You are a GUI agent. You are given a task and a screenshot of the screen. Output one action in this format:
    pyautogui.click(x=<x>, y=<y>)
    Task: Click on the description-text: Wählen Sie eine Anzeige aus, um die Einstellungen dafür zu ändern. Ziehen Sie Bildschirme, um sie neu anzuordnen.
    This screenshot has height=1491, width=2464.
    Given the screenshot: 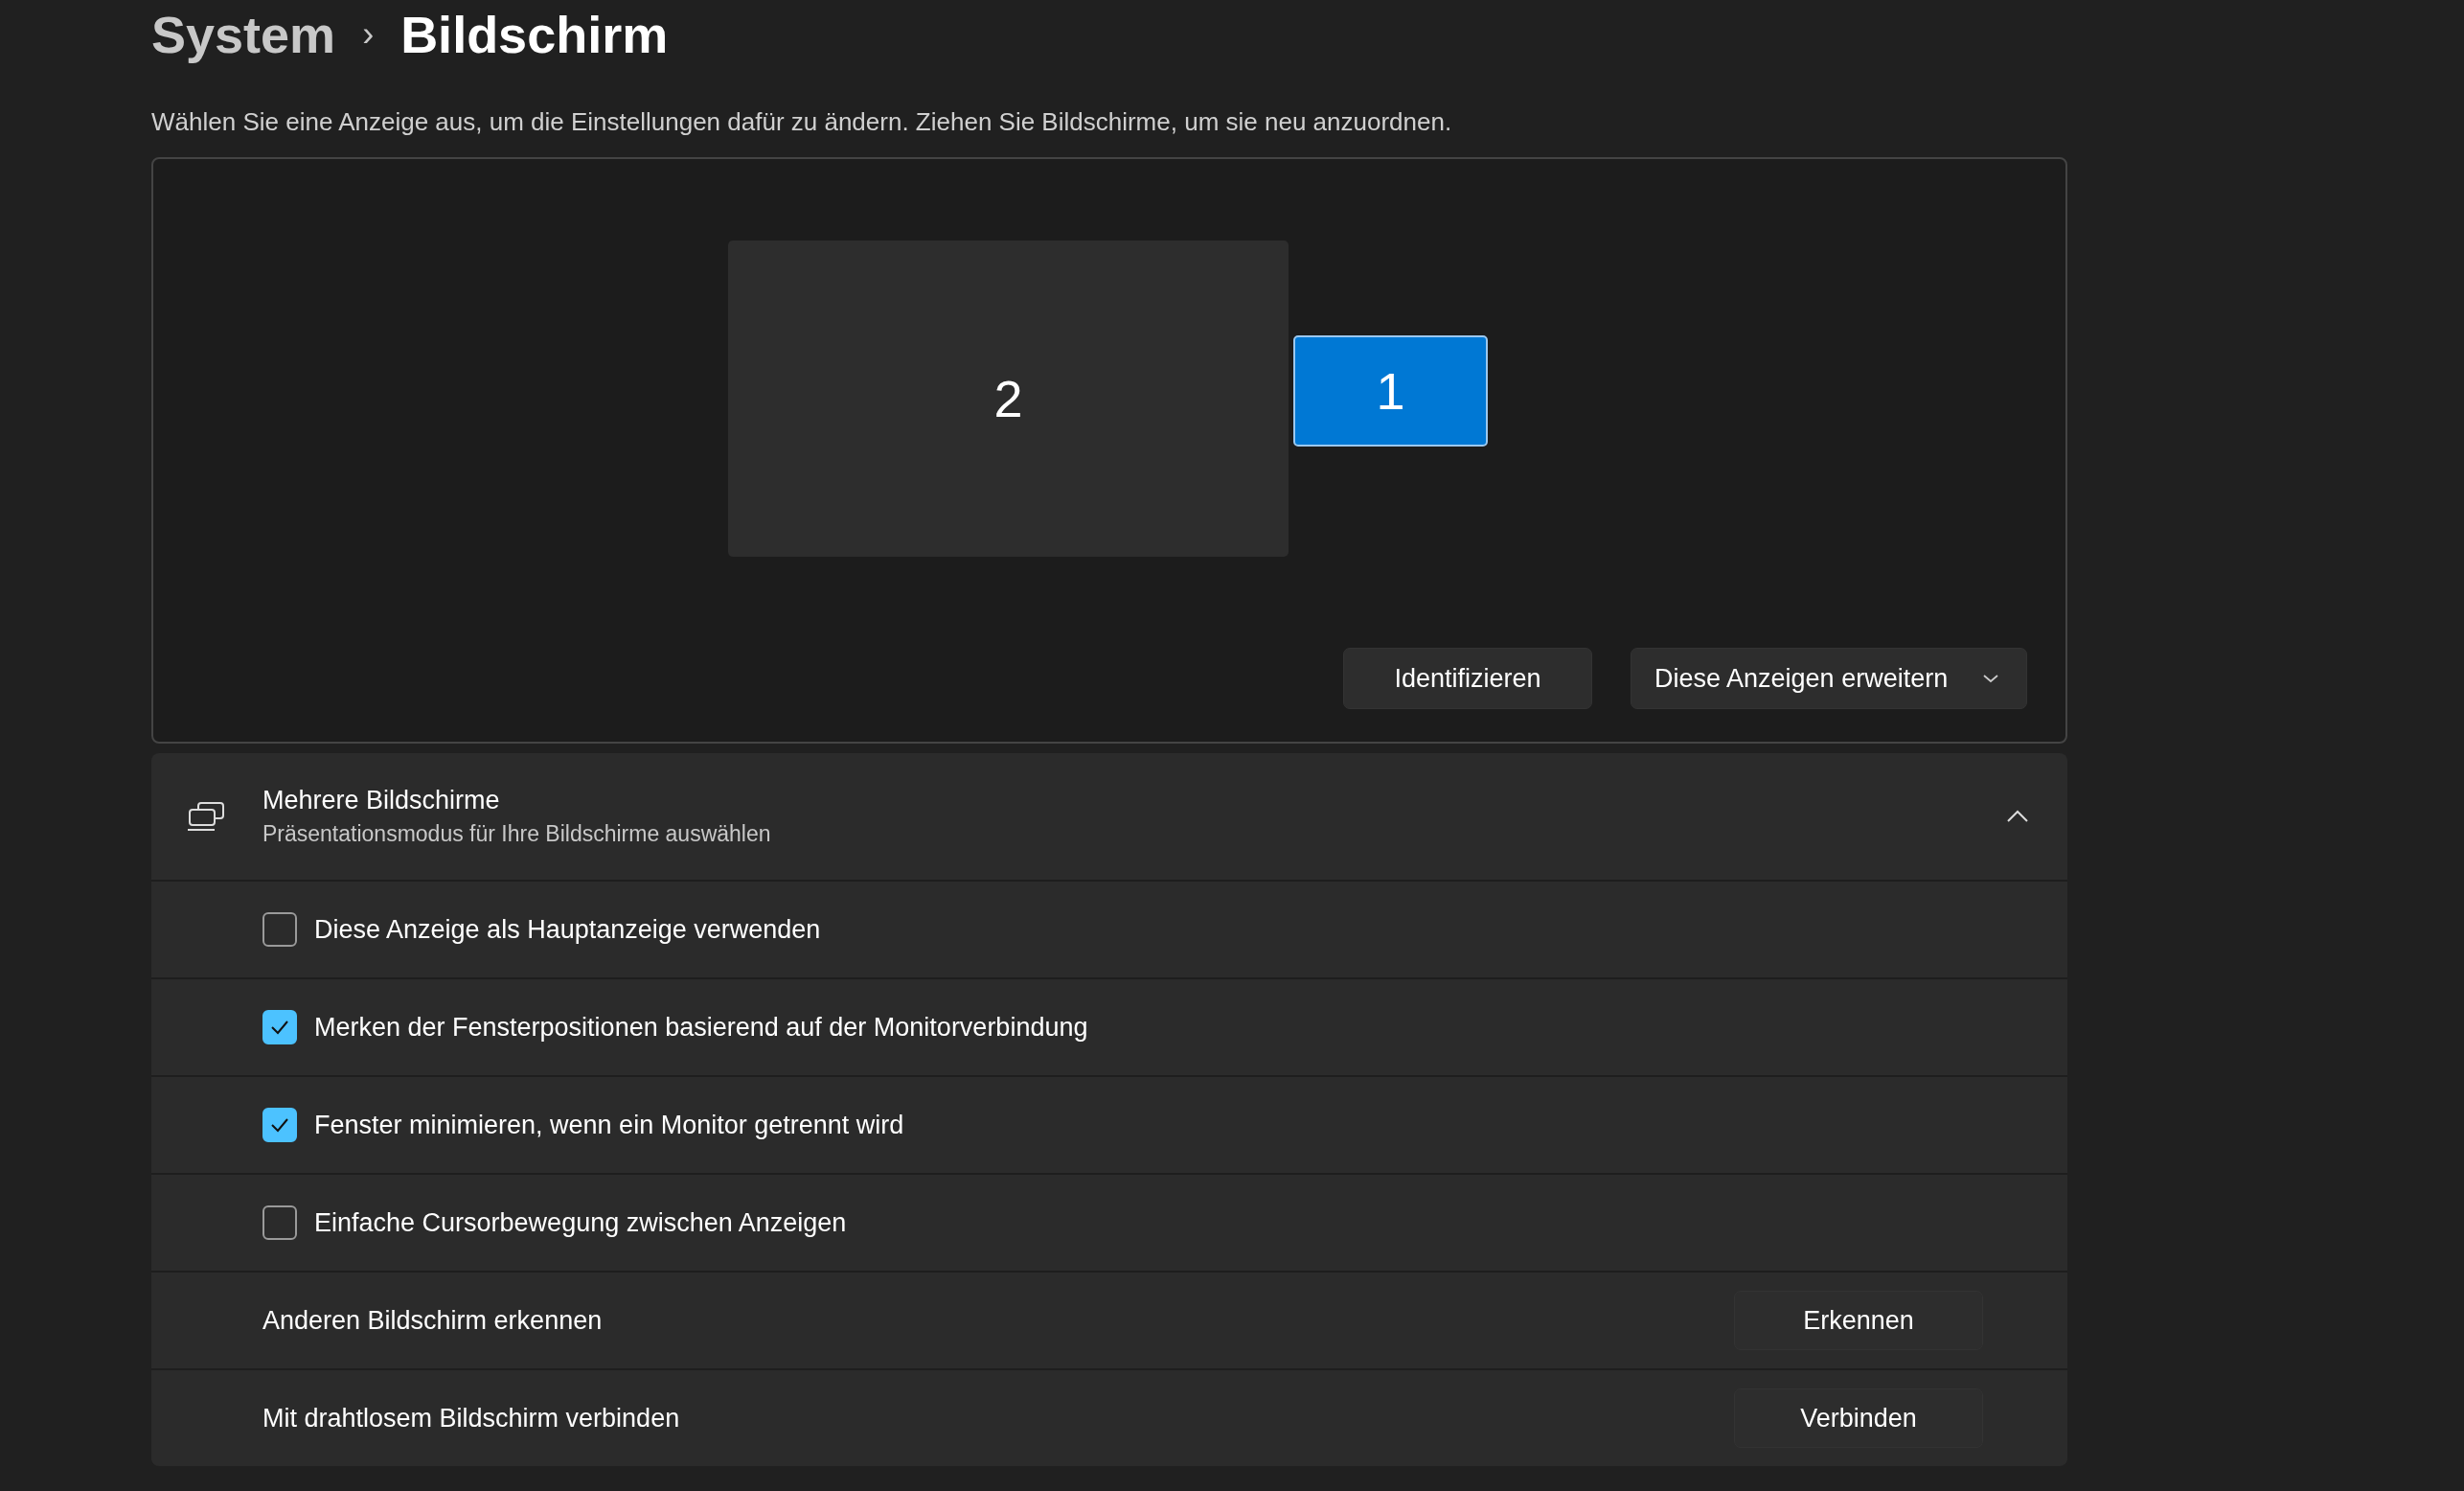 What is the action you would take?
    pyautogui.click(x=802, y=122)
    